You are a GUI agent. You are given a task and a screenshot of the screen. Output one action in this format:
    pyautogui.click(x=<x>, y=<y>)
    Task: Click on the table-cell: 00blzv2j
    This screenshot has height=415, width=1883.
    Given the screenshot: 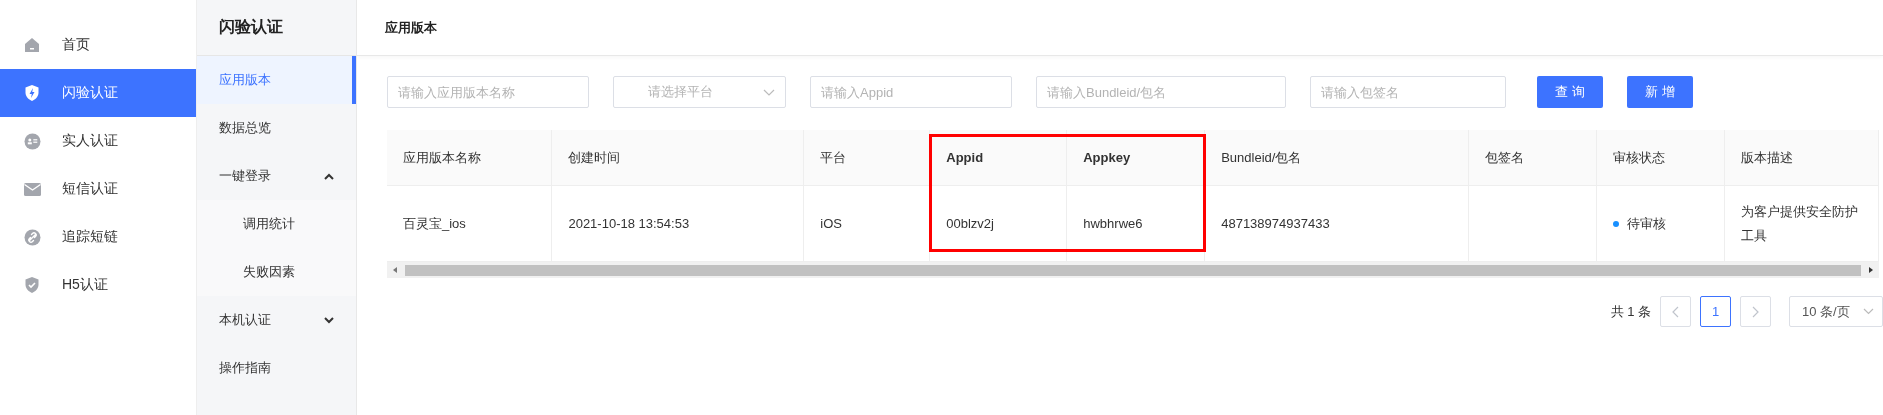 What is the action you would take?
    pyautogui.click(x=998, y=223)
    